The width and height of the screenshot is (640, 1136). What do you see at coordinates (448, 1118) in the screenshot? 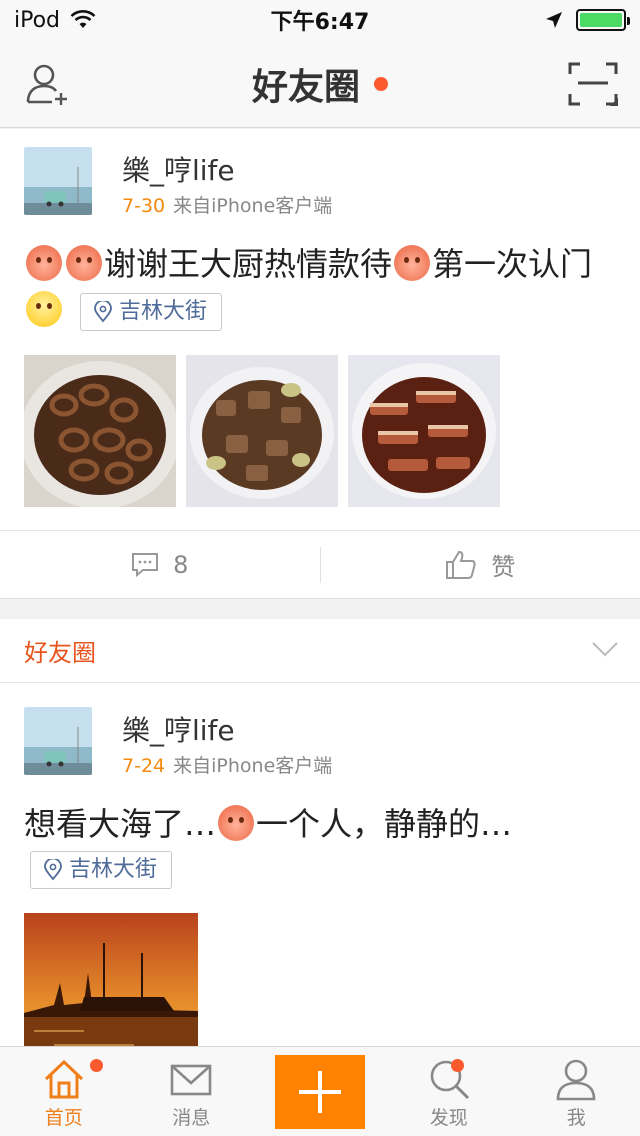
I see `tab-label: 发现` at bounding box center [448, 1118].